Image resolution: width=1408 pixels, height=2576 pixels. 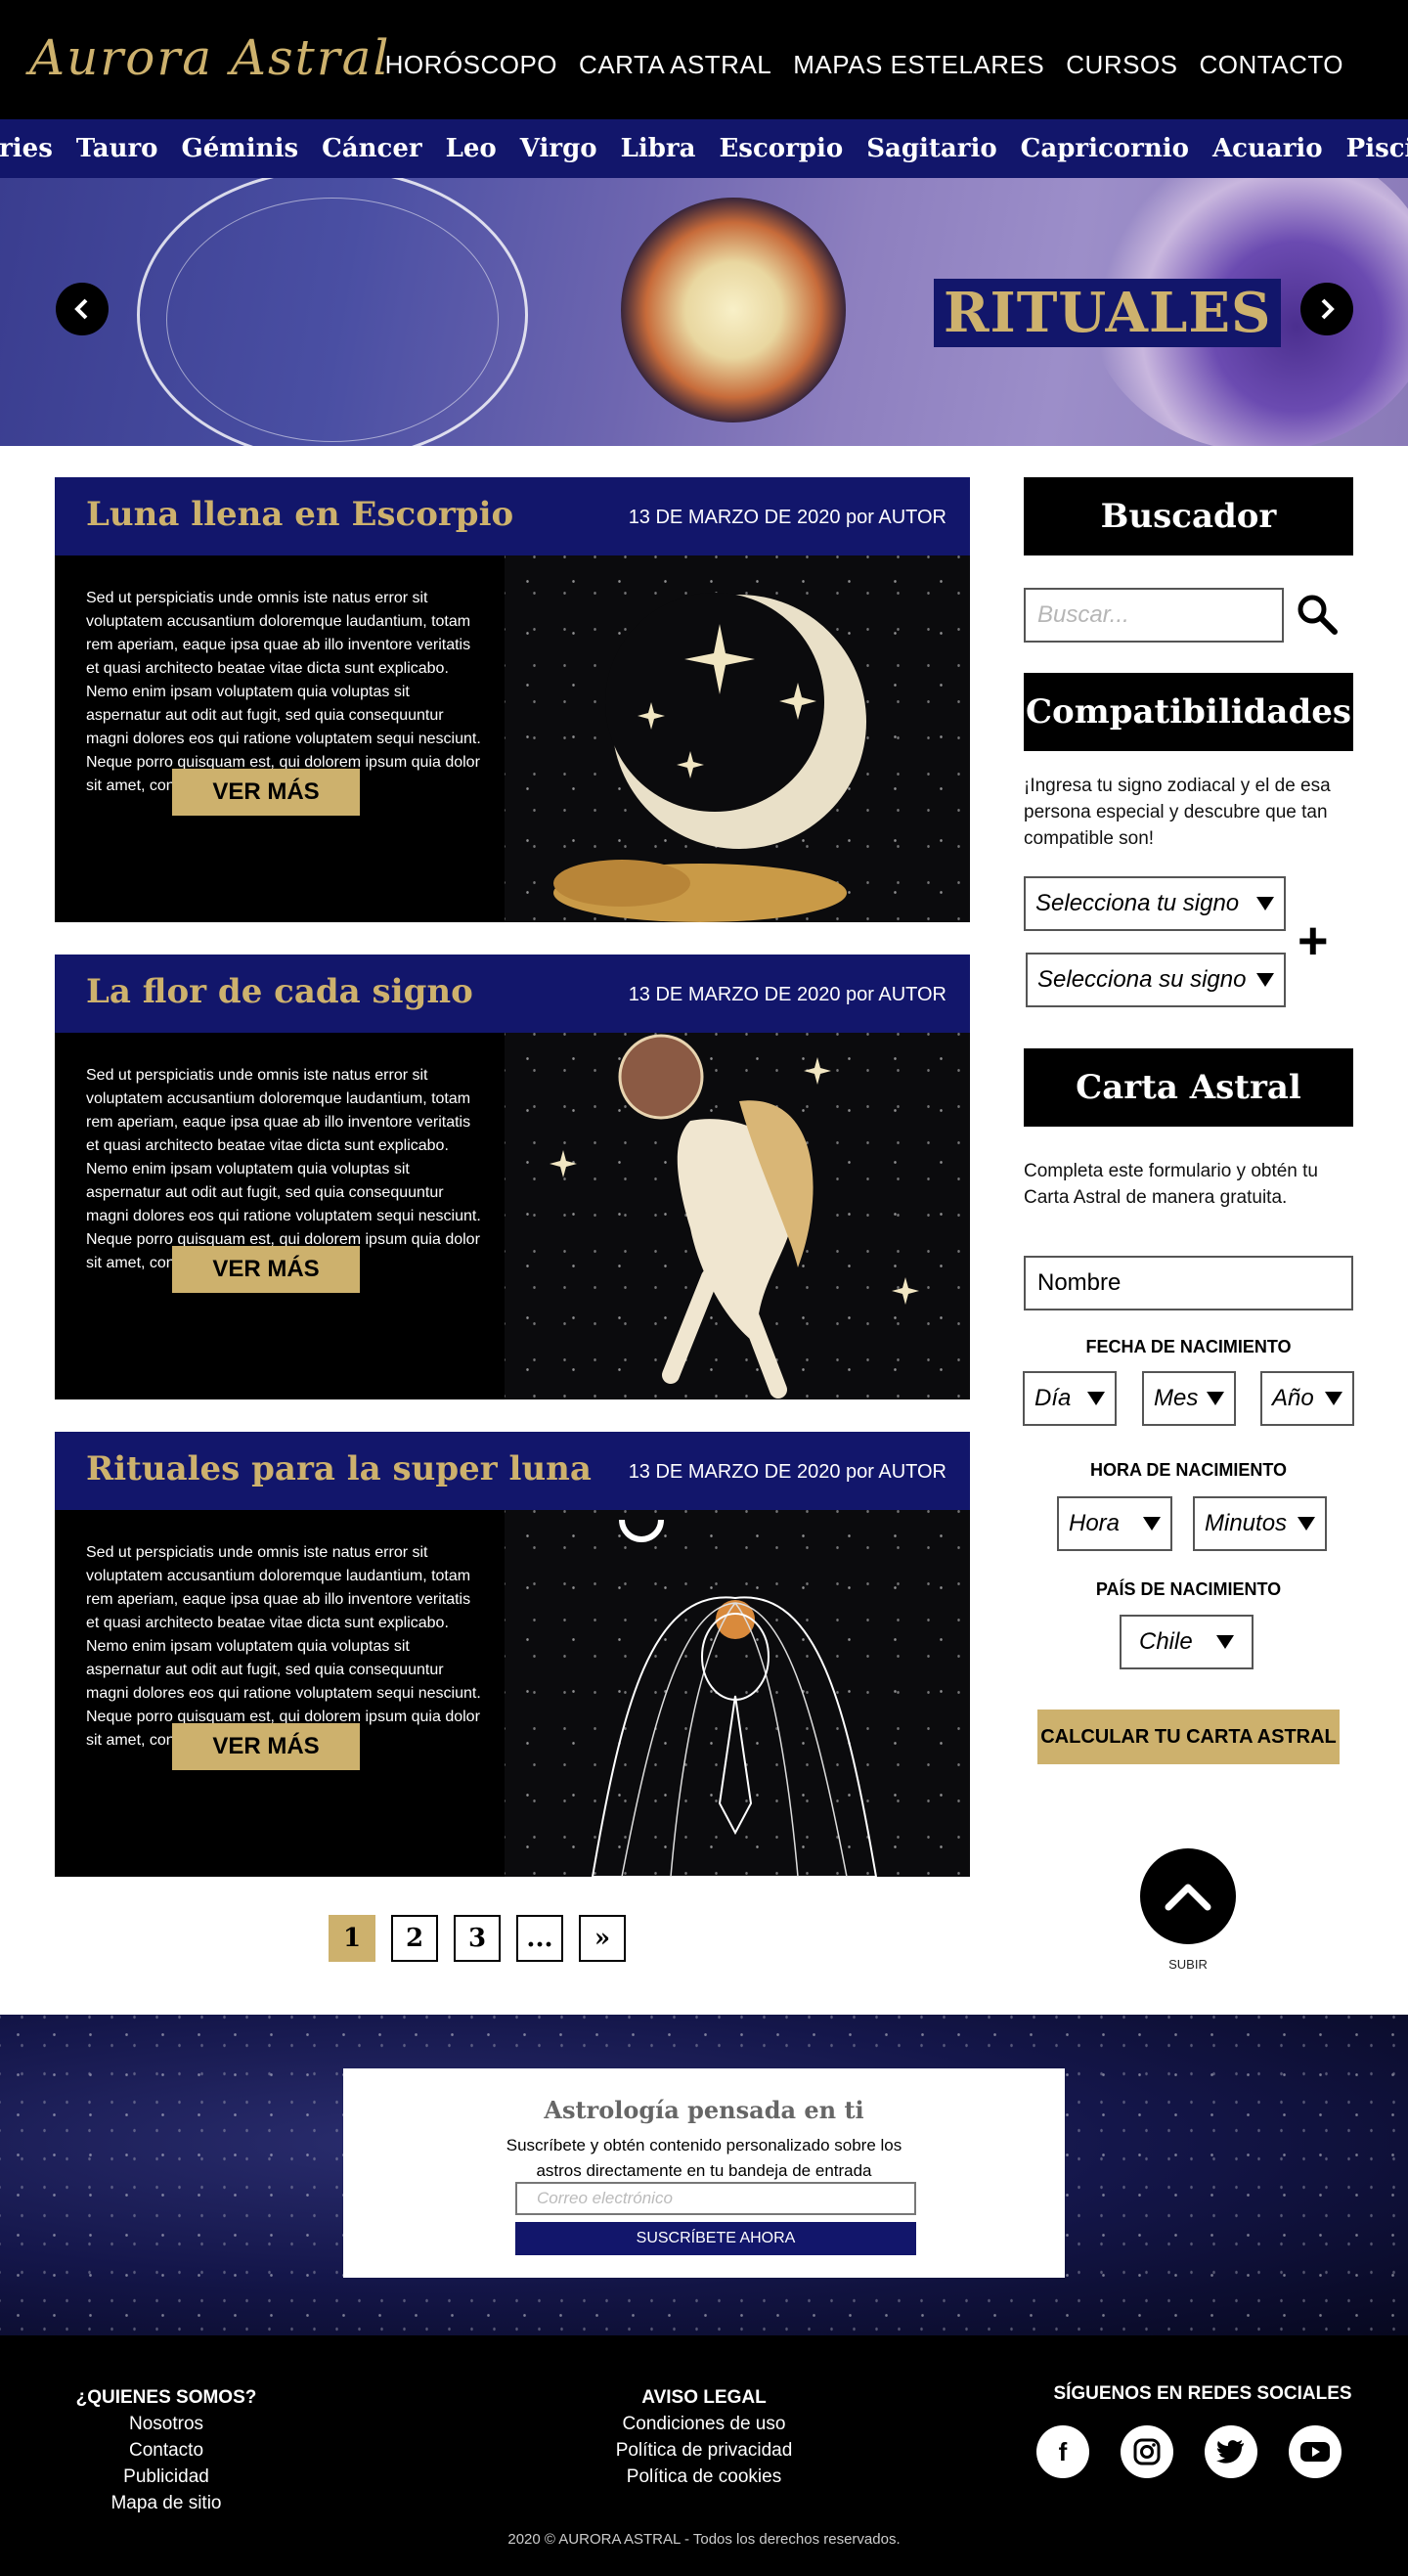 I want to click on nav-mapas-estelares: MAPAS ESTELARES, so click(x=918, y=65).